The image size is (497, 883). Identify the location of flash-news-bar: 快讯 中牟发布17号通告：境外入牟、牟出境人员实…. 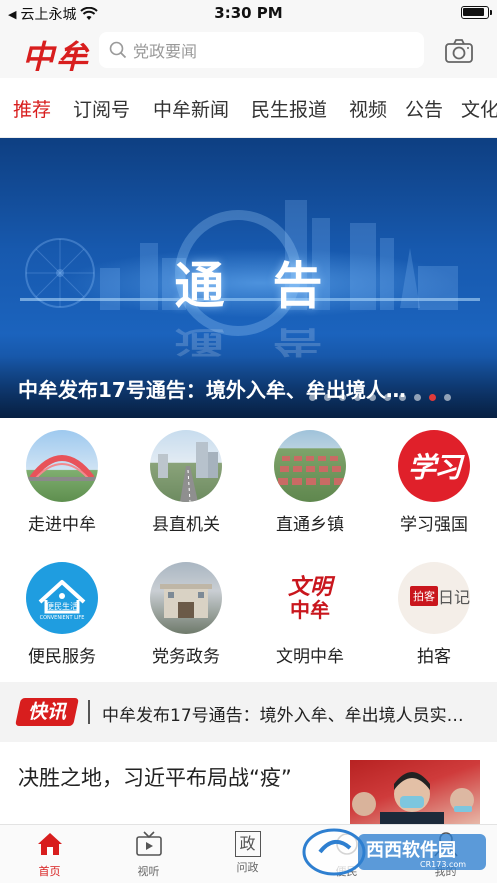
(248, 712).